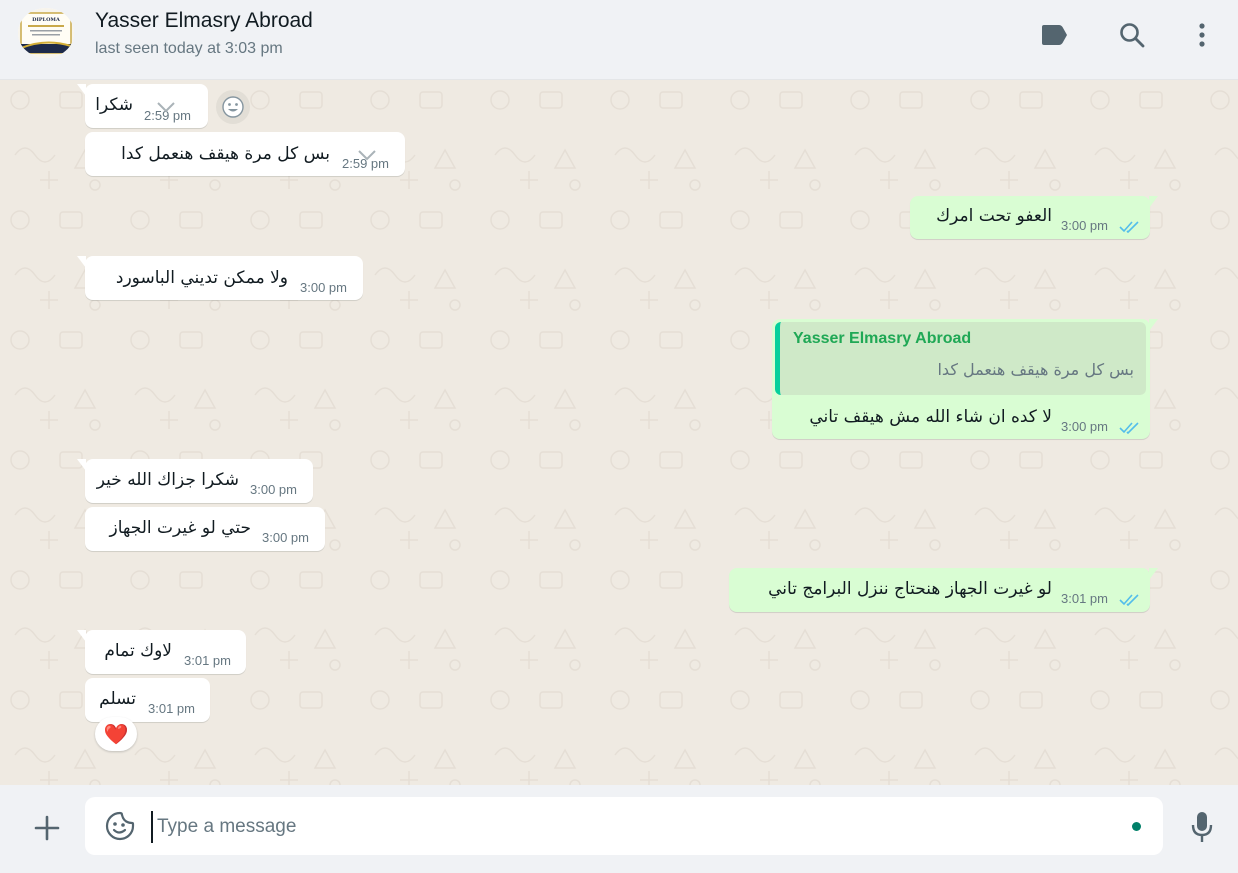 The width and height of the screenshot is (1238, 873). I want to click on message-outgoing: العفو تحت امرك 3:00 pm, so click(1034, 217).